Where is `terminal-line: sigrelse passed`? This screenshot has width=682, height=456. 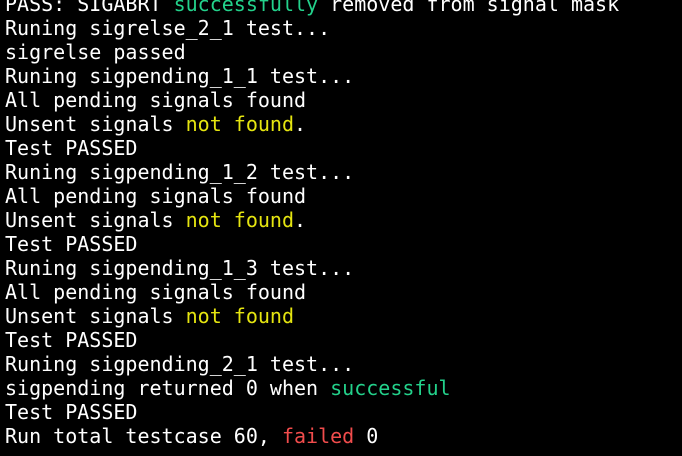
terminal-line: sigrelse passed is located at coordinates (343, 52).